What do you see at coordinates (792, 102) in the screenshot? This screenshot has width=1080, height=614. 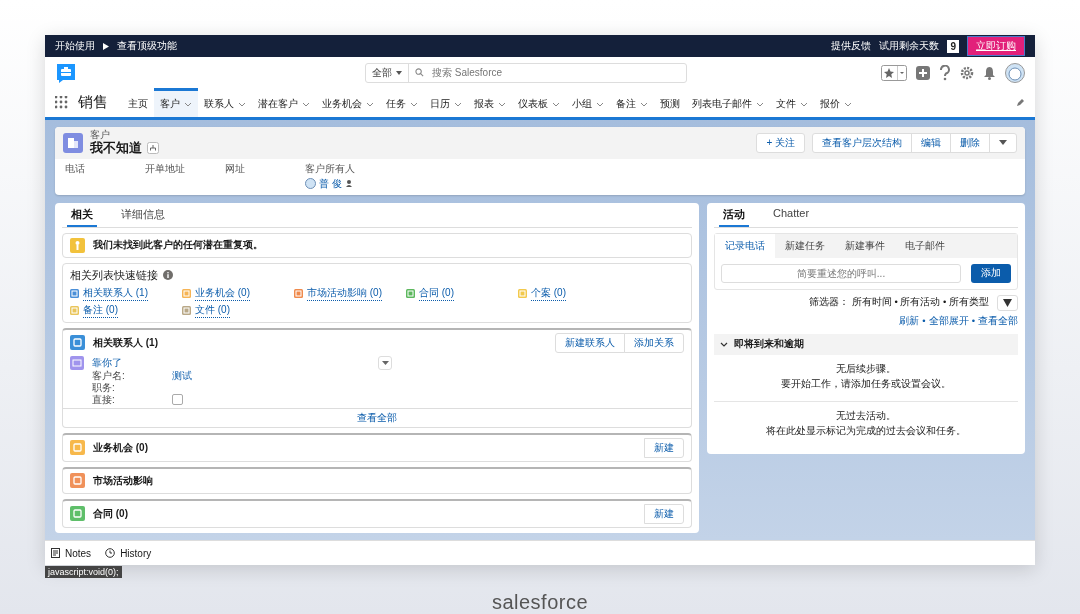 I see `nav-tab: 文件` at bounding box center [792, 102].